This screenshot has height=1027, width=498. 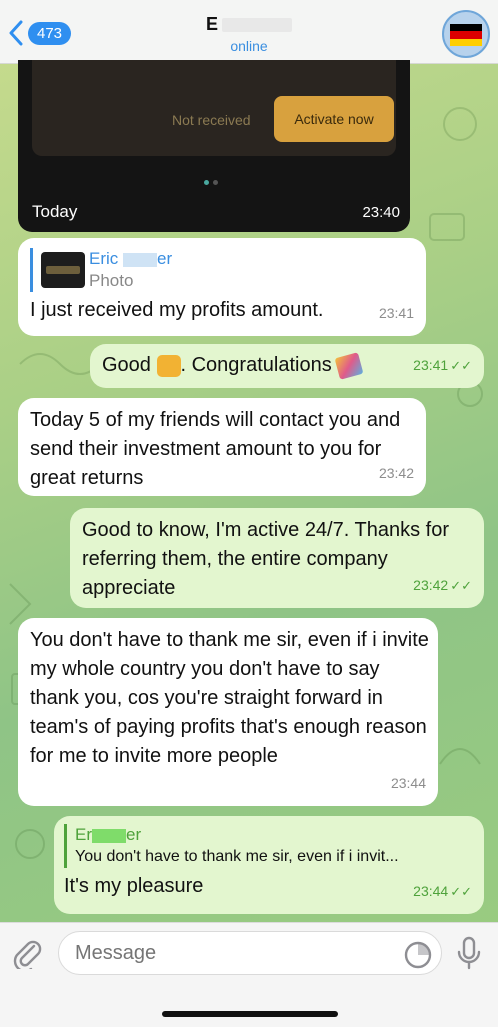 What do you see at coordinates (104, 258) in the screenshot?
I see `reply-sender-name: Eric` at bounding box center [104, 258].